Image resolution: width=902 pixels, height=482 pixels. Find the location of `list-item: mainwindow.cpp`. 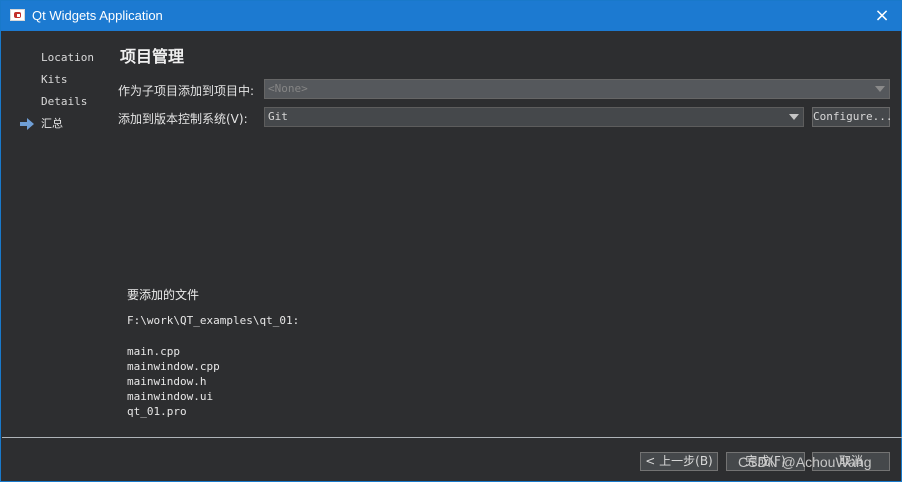

list-item: mainwindow.cpp is located at coordinates (173, 366).